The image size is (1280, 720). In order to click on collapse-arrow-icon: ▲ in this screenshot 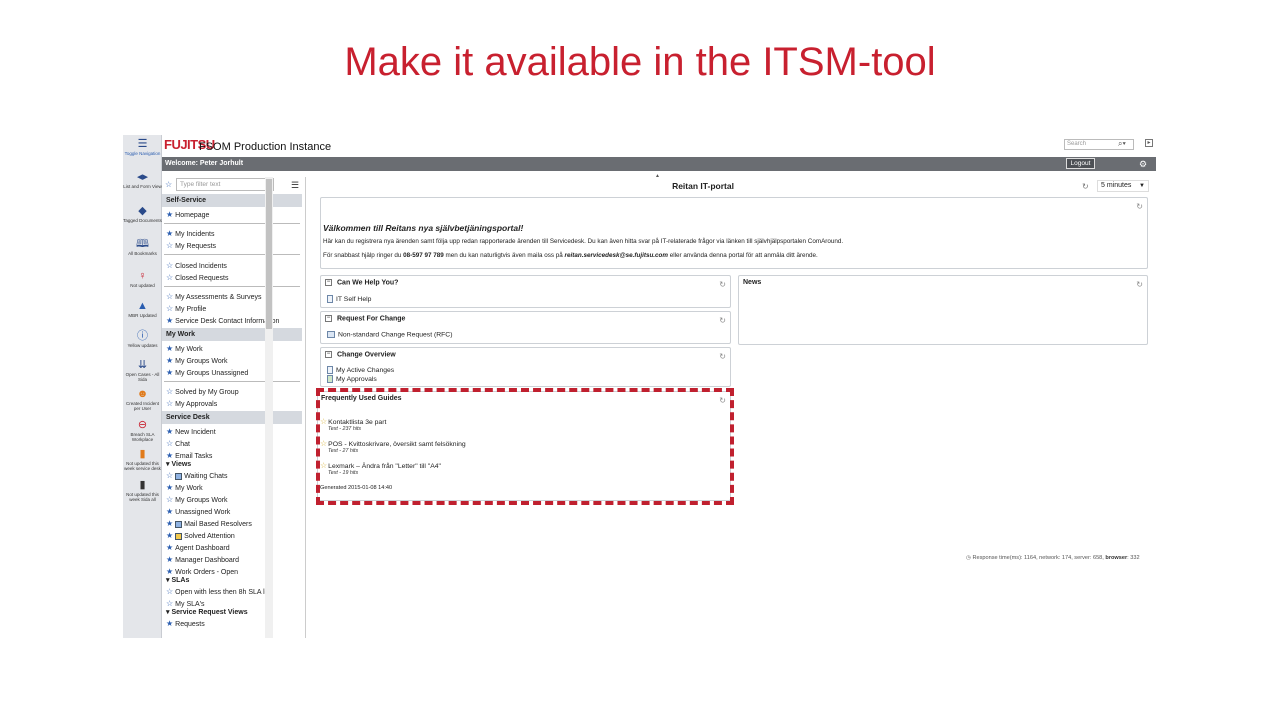, I will do `click(657, 176)`.